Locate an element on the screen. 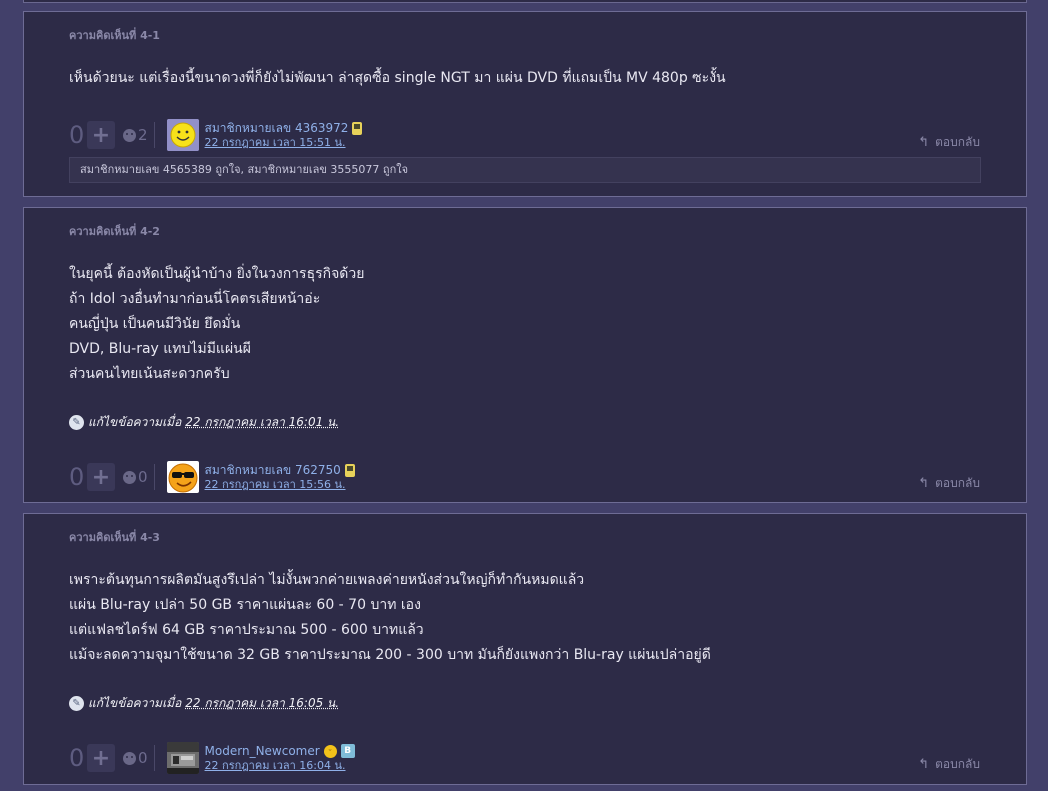  laughing-emoji-badge-icon: ᵕ is located at coordinates (330, 751).